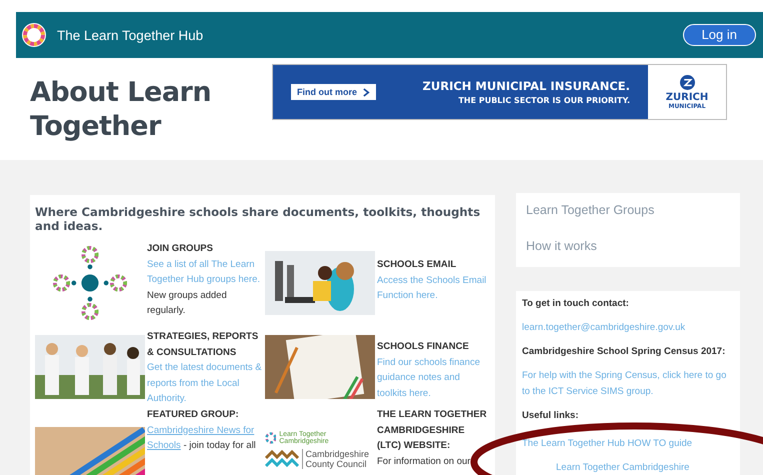  I want to click on login-button: Log in, so click(719, 35).